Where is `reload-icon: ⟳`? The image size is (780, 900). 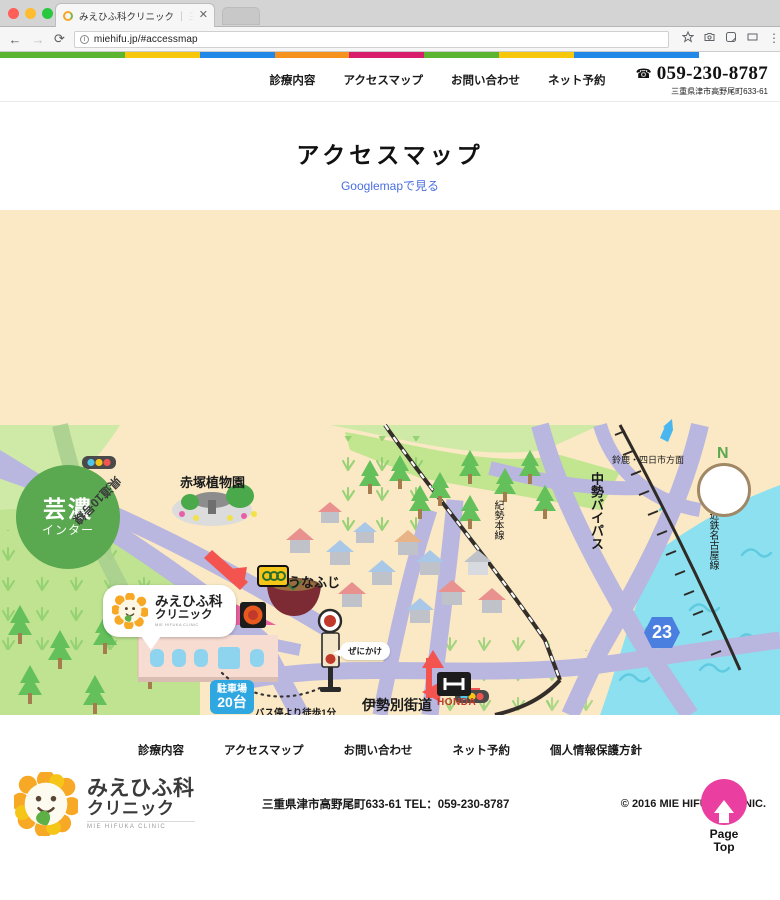
reload-icon: ⟳ is located at coordinates (59, 39).